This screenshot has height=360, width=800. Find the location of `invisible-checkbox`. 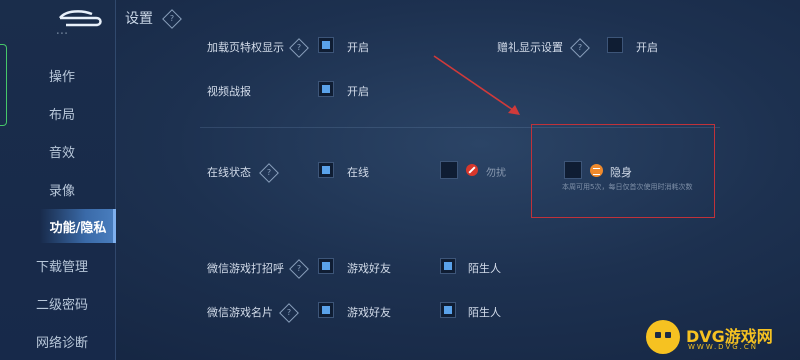

invisible-checkbox is located at coordinates (573, 170).